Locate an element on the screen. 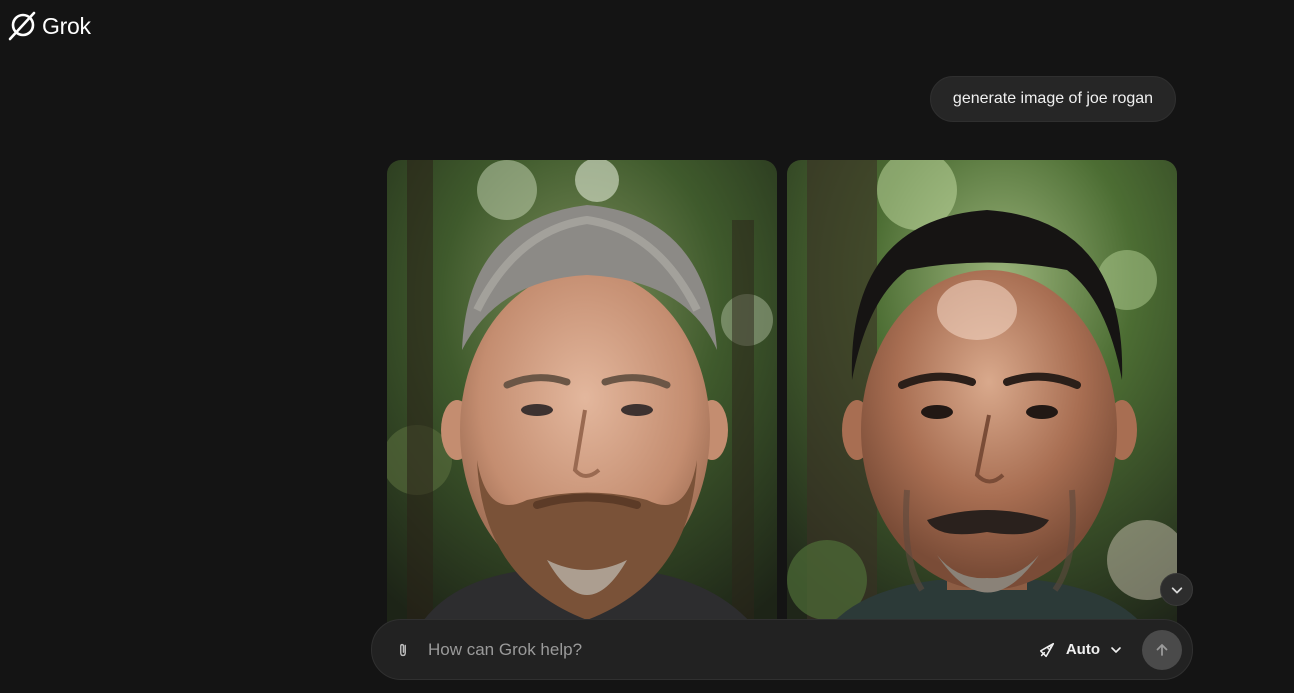 The width and height of the screenshot is (1294, 693). message-composer: Auto is located at coordinates (782, 649).